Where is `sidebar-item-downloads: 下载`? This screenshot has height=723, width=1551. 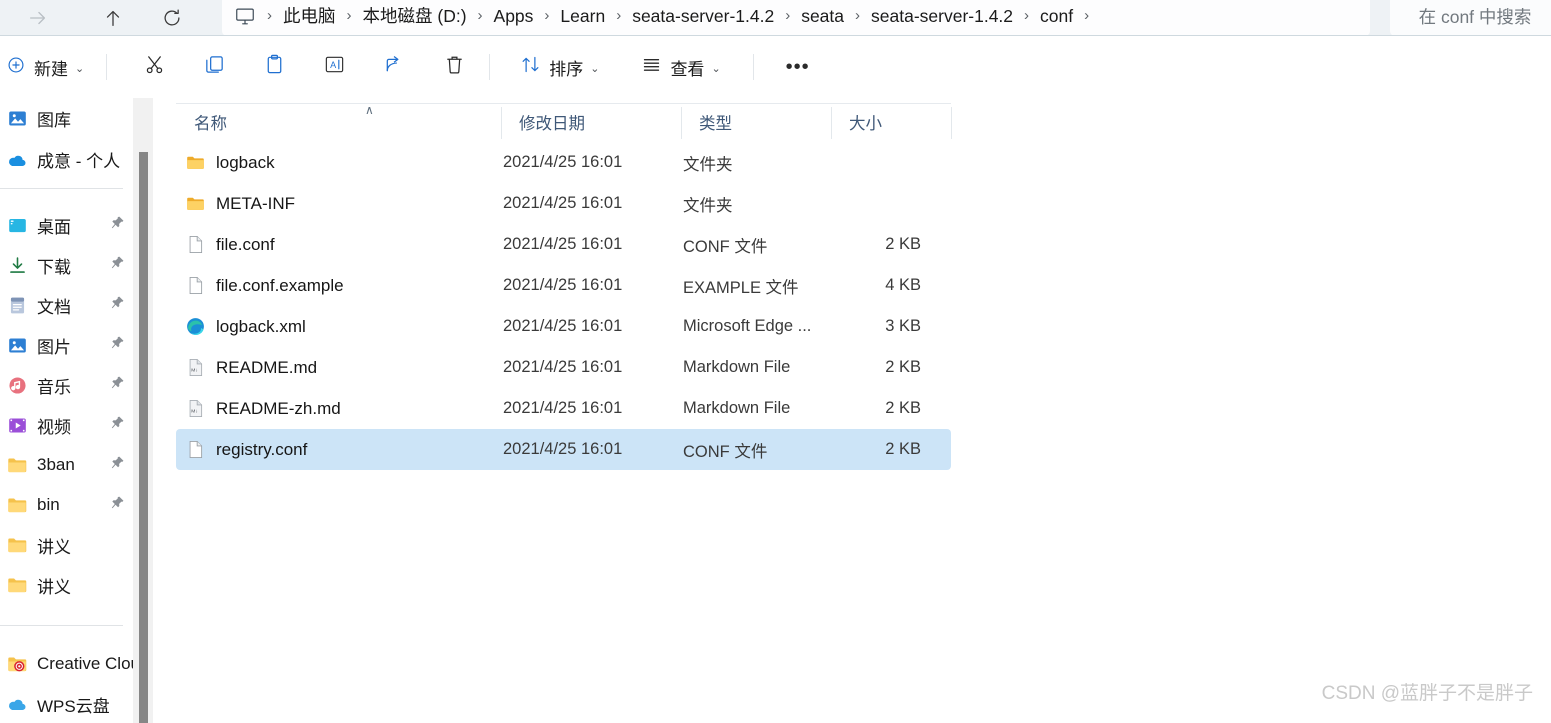
sidebar-item-downloads: 下载 is located at coordinates (66, 265).